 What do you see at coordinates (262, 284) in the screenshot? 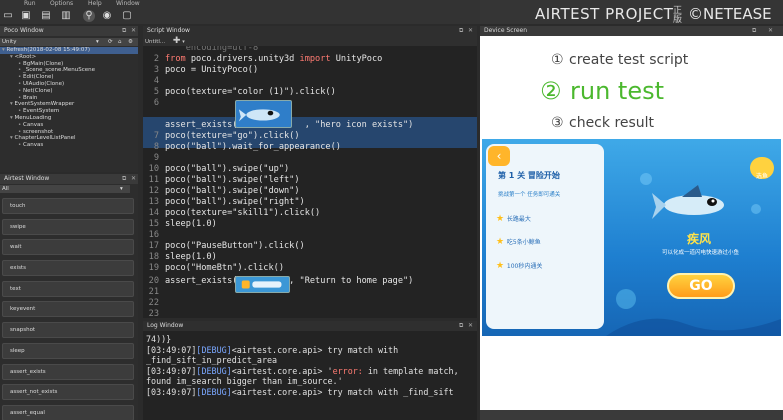
I see `home-page-thumbnail` at bounding box center [262, 284].